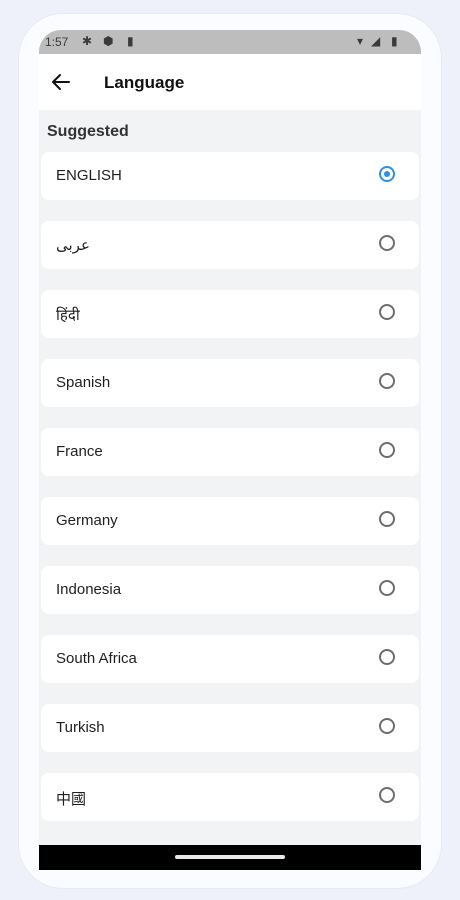 This screenshot has height=900, width=460. I want to click on language-item-indonesia: Indonesia, so click(230, 590).